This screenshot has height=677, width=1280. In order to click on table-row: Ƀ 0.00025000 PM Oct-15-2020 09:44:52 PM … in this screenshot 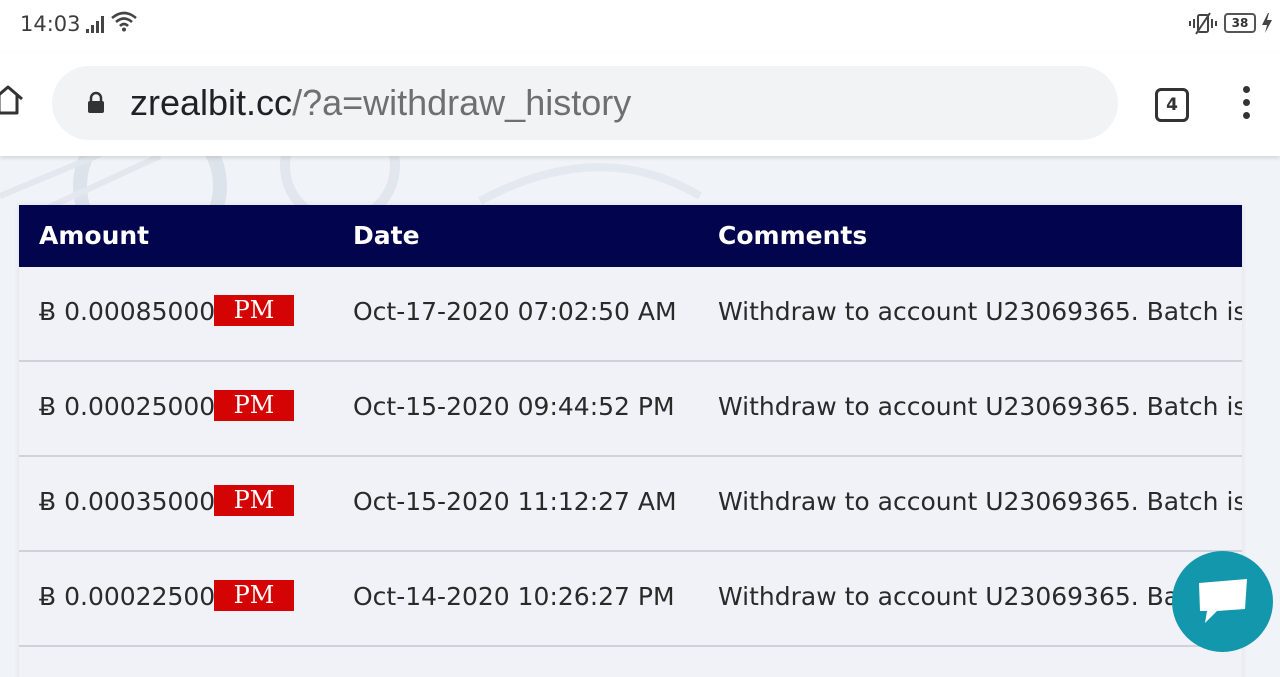, I will do `click(630, 409)`.